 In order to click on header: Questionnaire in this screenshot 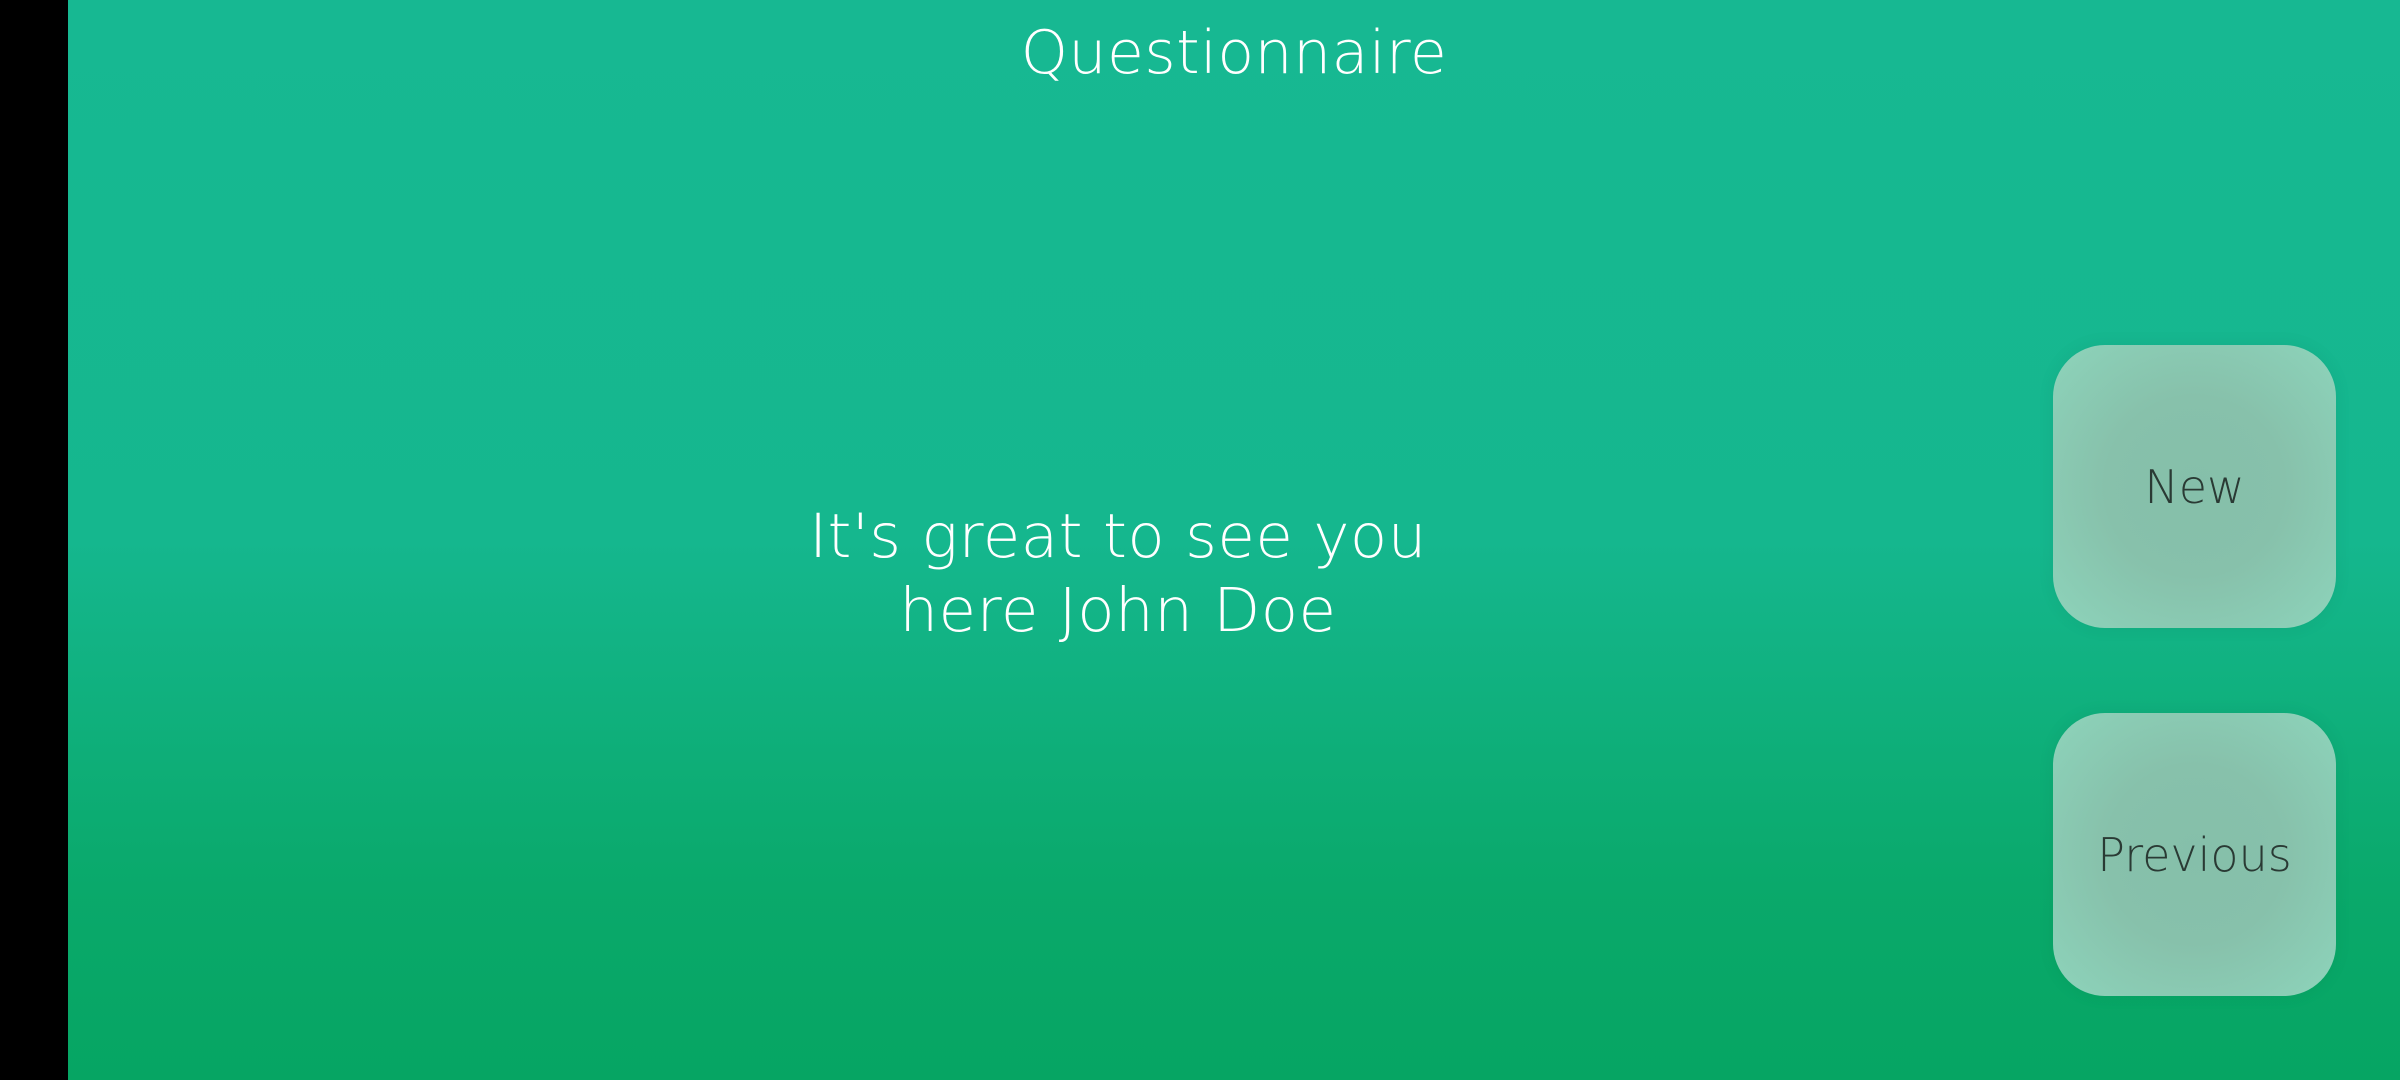, I will do `click(1234, 53)`.